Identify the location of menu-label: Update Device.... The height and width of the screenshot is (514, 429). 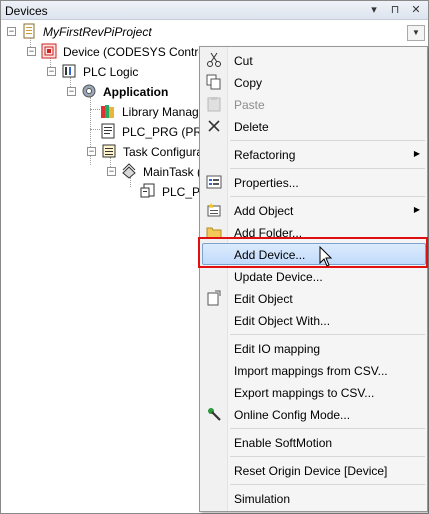
(278, 277).